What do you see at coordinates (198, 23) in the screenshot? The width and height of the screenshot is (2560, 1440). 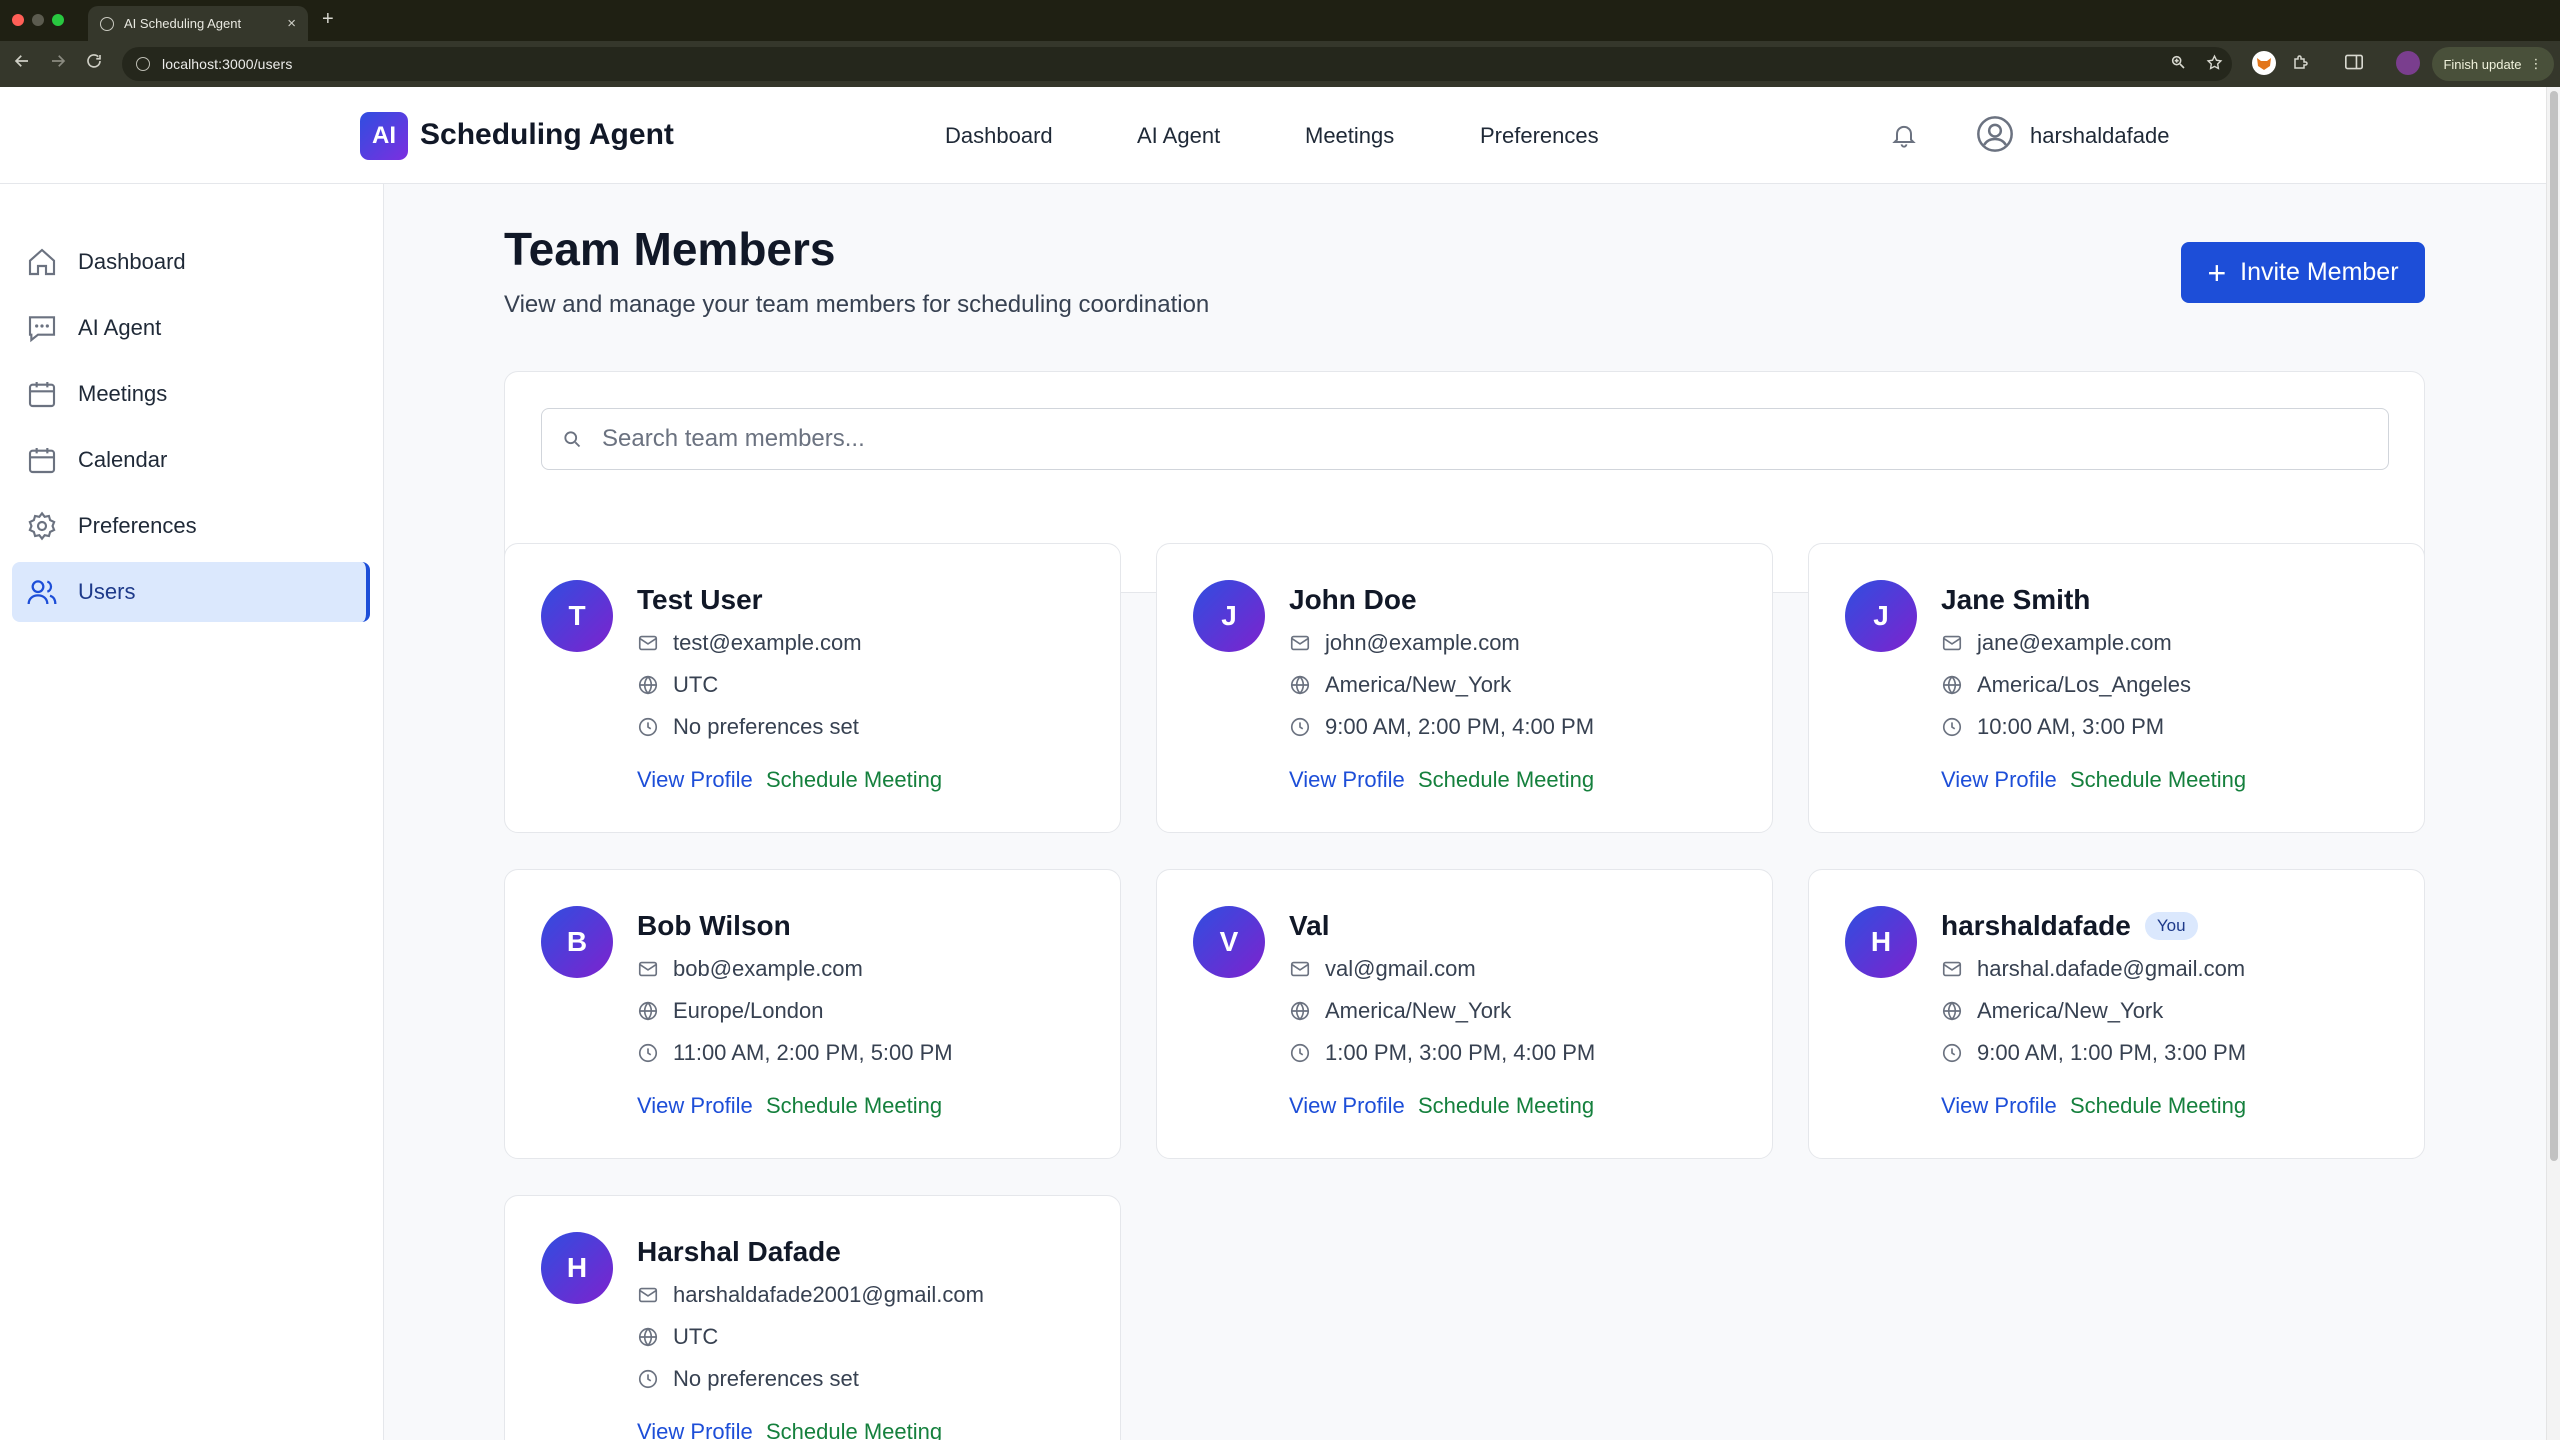 I see `browser-tab: AI Scheduling Agent ×` at bounding box center [198, 23].